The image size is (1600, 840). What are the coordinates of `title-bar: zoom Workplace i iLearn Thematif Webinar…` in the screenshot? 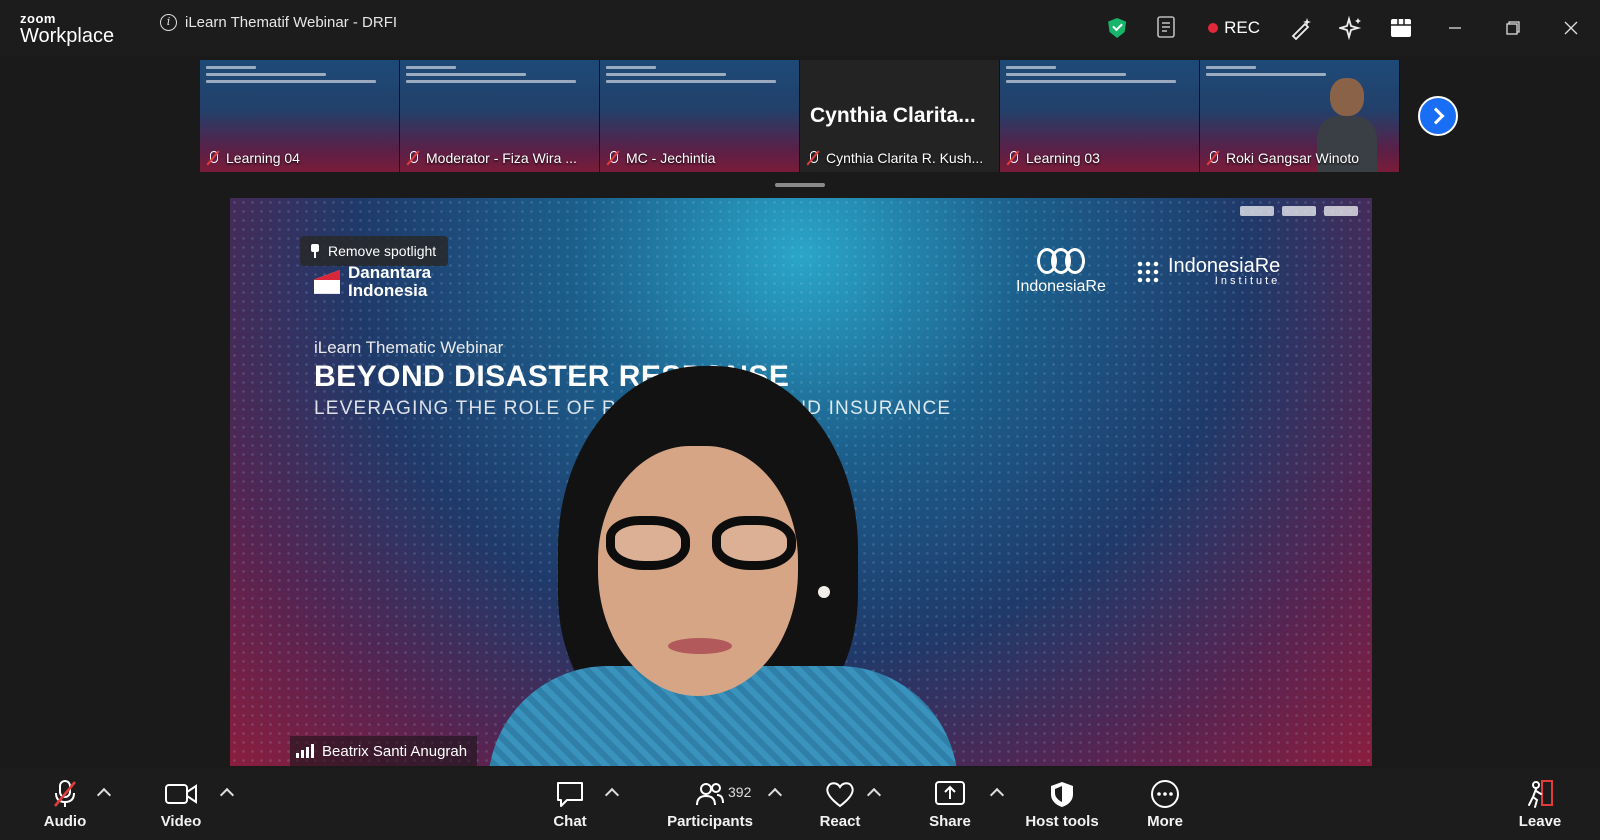 It's located at (800, 28).